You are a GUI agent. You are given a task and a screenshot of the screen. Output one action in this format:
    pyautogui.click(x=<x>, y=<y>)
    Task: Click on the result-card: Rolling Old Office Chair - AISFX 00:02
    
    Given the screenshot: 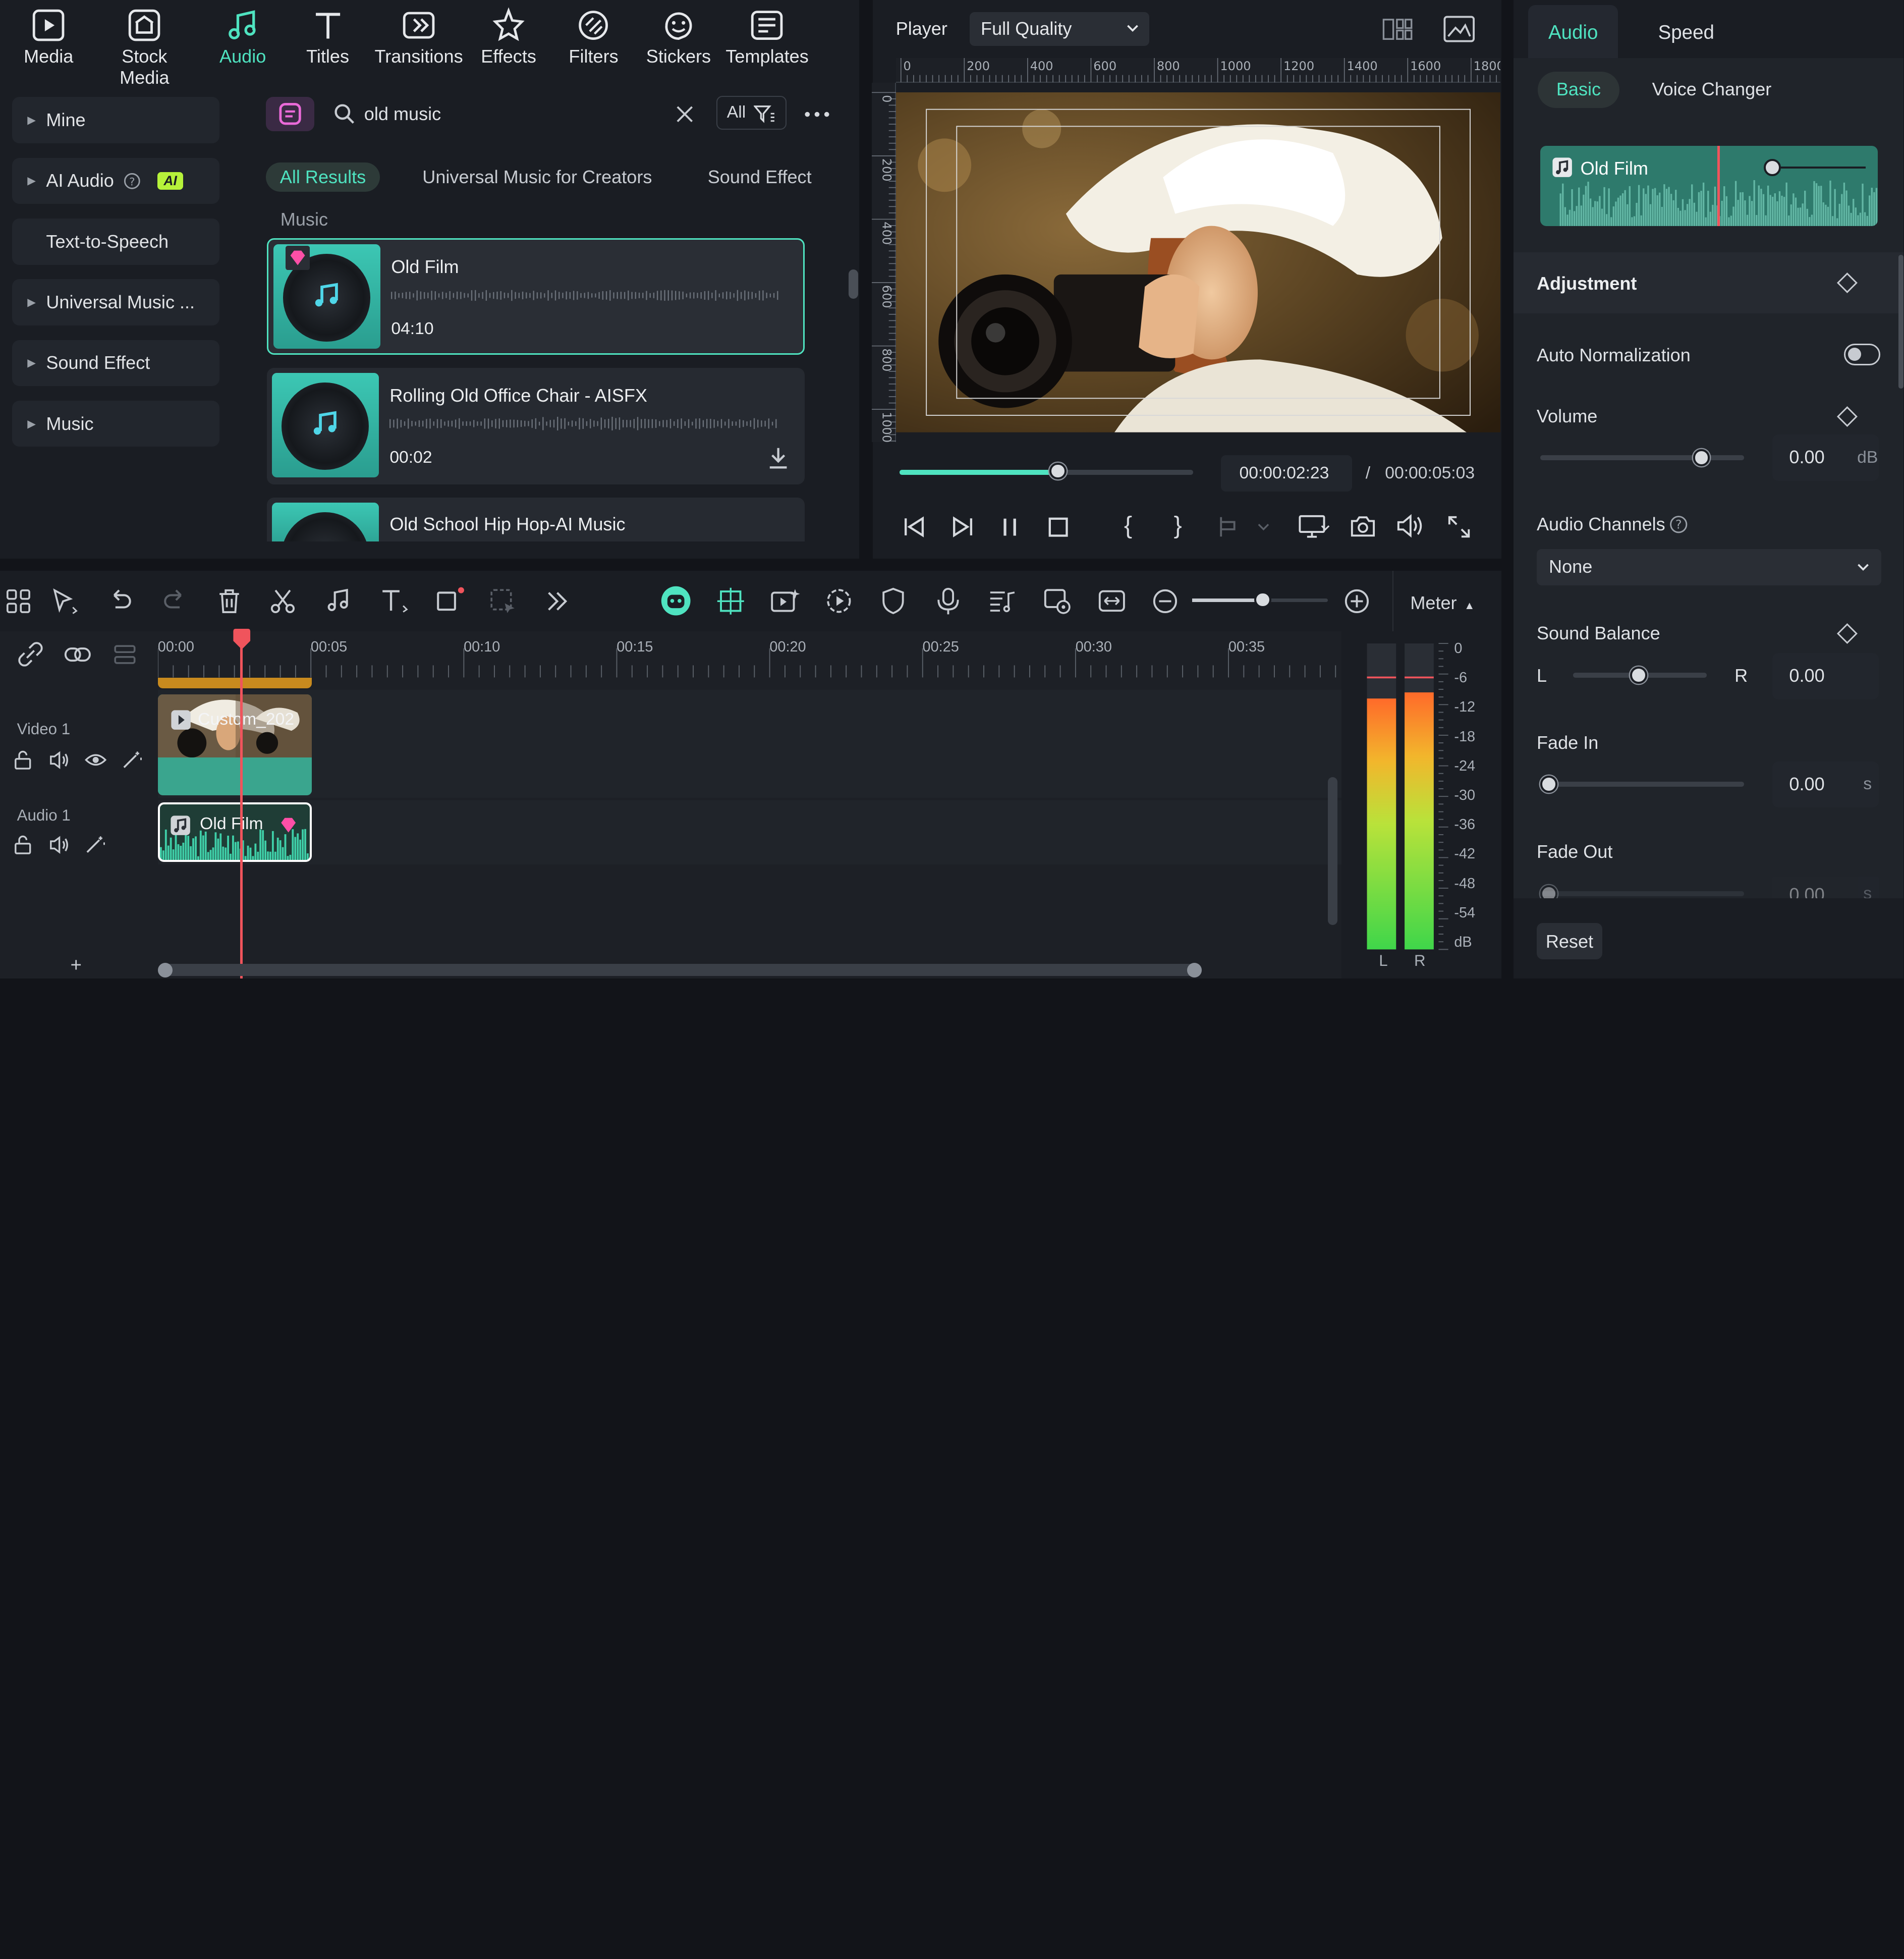 What is the action you would take?
    pyautogui.click(x=536, y=426)
    